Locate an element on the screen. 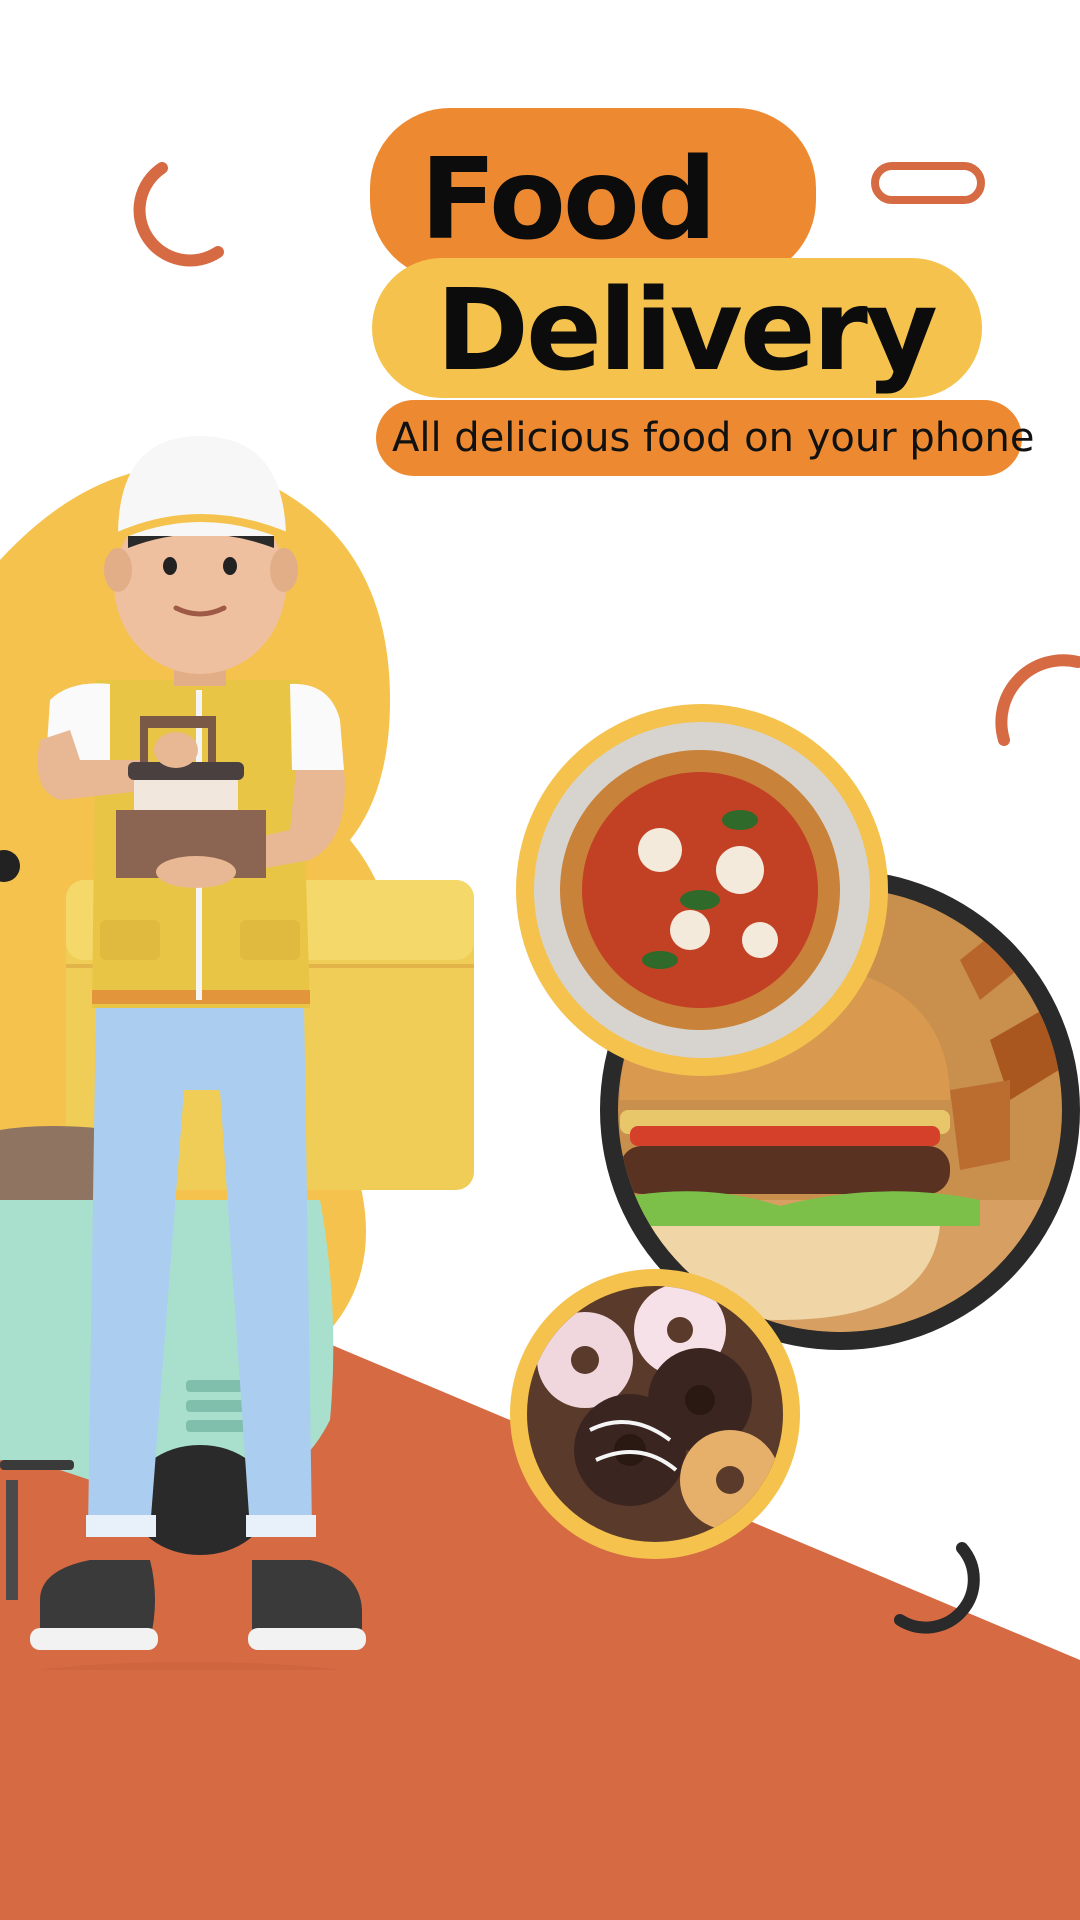  top-right-pill-outline is located at coordinates (928, 183).